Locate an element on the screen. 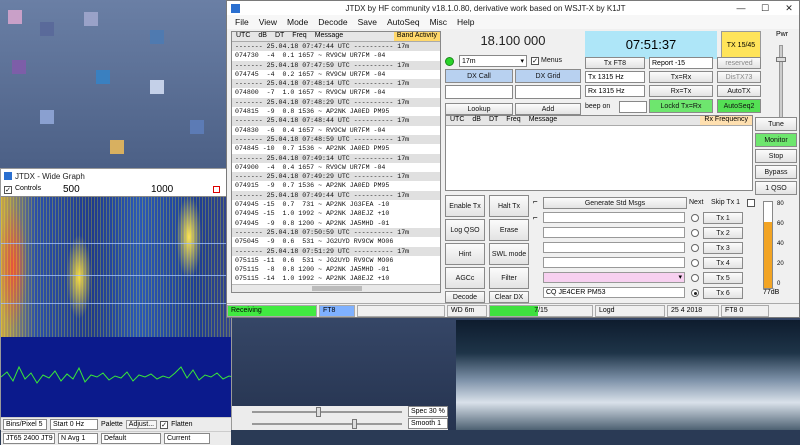 This screenshot has width=800, height=445. decode-row: 075115 -11 0.6 531 ~ JG2UYD RV9CW MO06 is located at coordinates (336, 260).